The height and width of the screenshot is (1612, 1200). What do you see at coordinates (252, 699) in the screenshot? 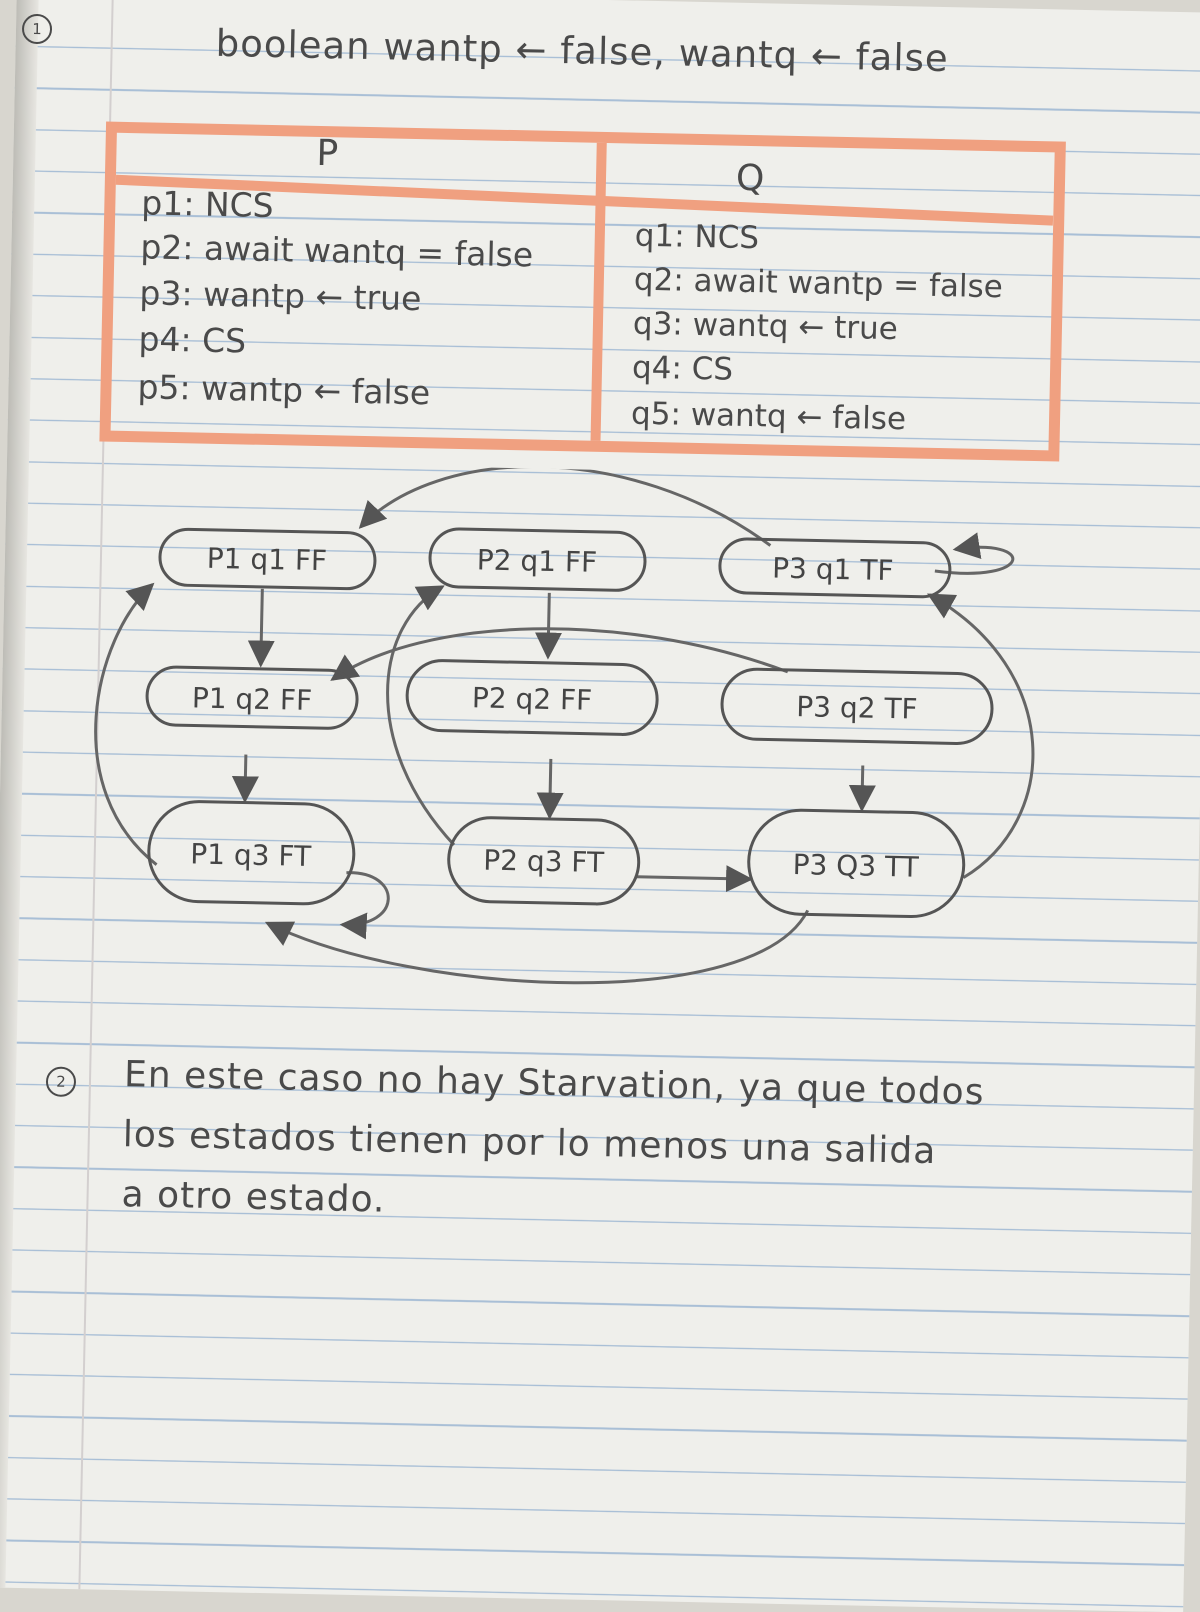
I see `state-label-p1q2: P1 q2 FF` at bounding box center [252, 699].